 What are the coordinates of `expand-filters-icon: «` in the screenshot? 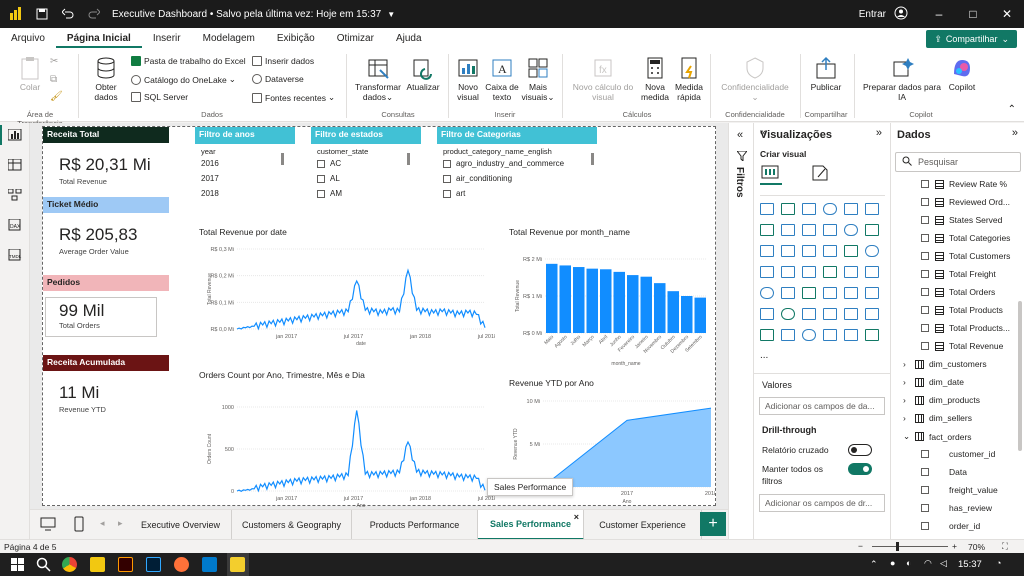 It's located at (740, 135).